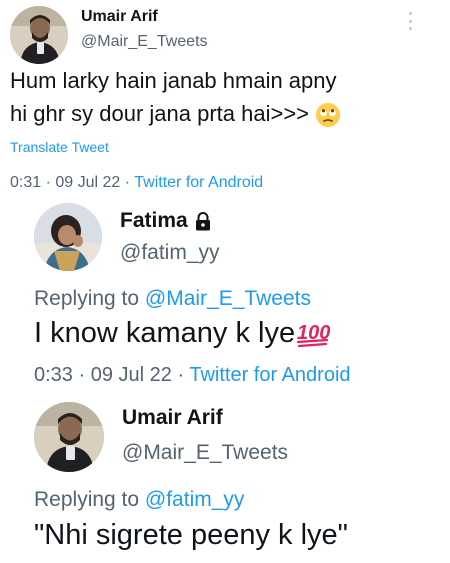  Describe the element at coordinates (154, 220) in the screenshot. I see `author-name-text: Fatima` at that location.